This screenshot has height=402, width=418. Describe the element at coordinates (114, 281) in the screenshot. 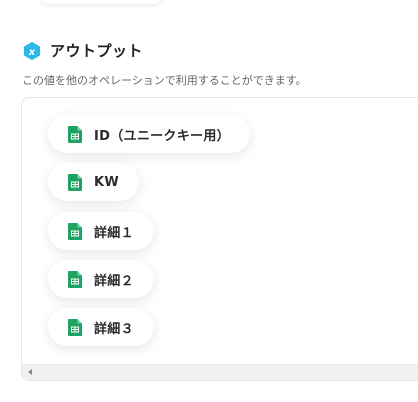

I see `output-item-label: 詳細２` at that location.